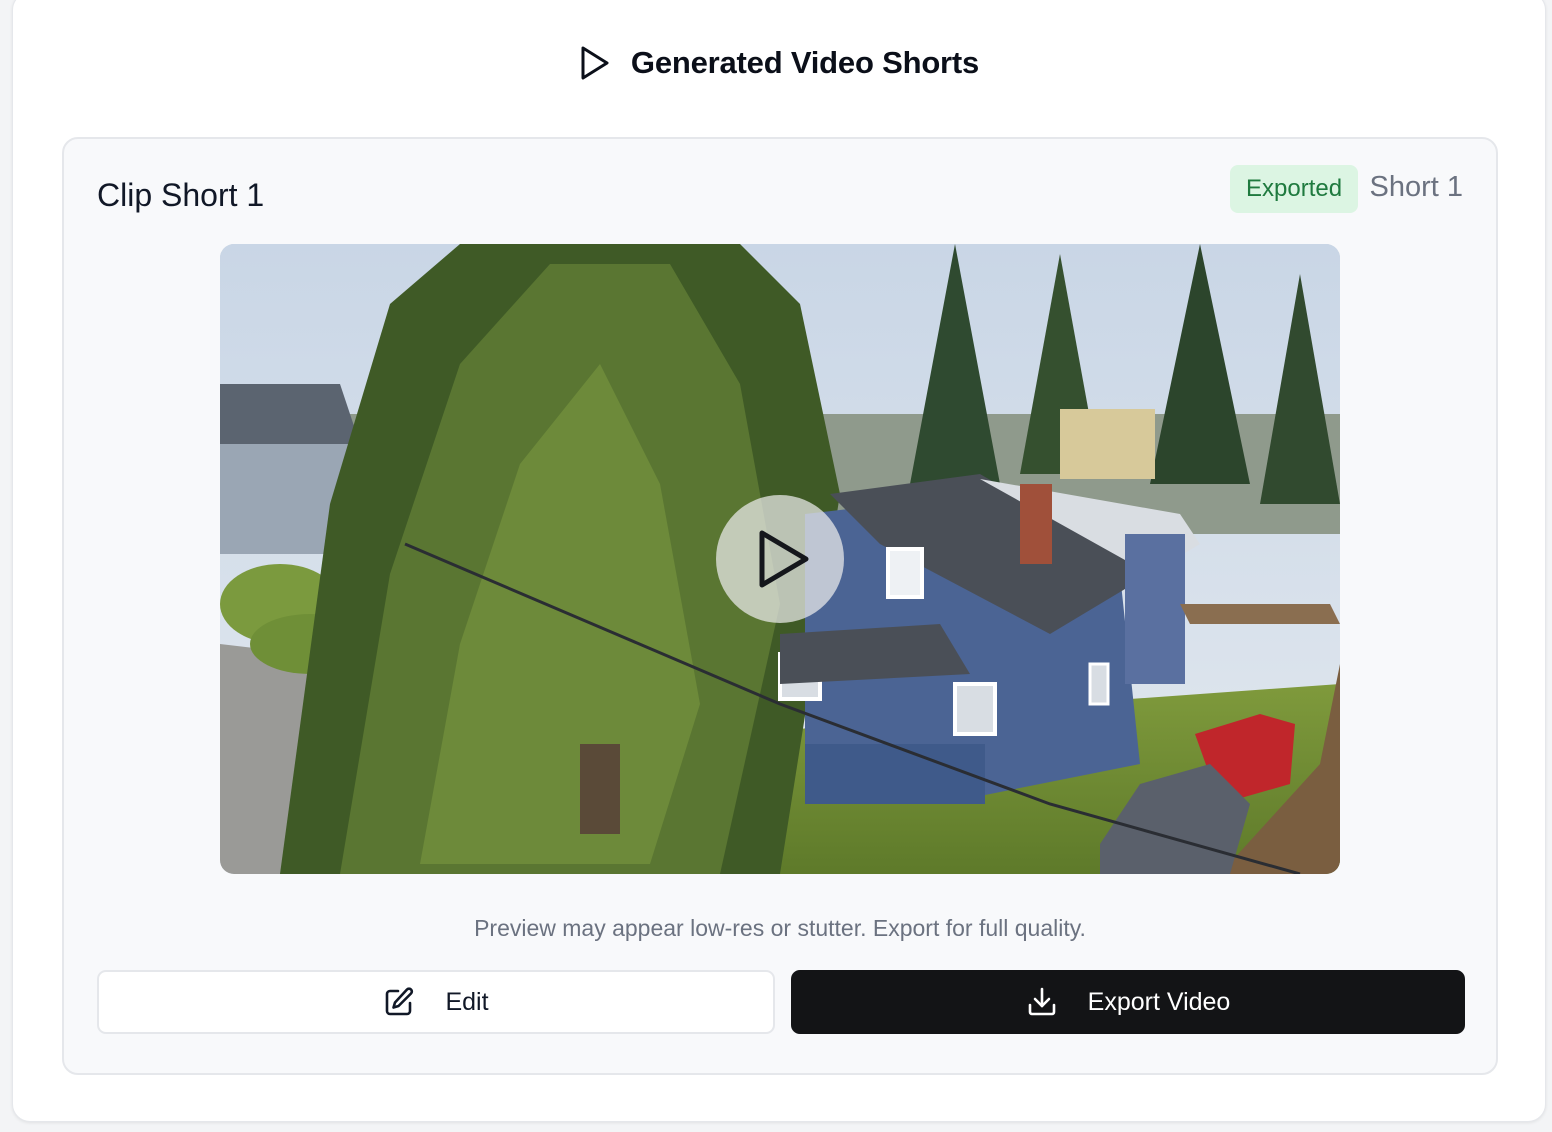 This screenshot has width=1552, height=1132. What do you see at coordinates (1294, 189) in the screenshot?
I see `status-badge: Exported` at bounding box center [1294, 189].